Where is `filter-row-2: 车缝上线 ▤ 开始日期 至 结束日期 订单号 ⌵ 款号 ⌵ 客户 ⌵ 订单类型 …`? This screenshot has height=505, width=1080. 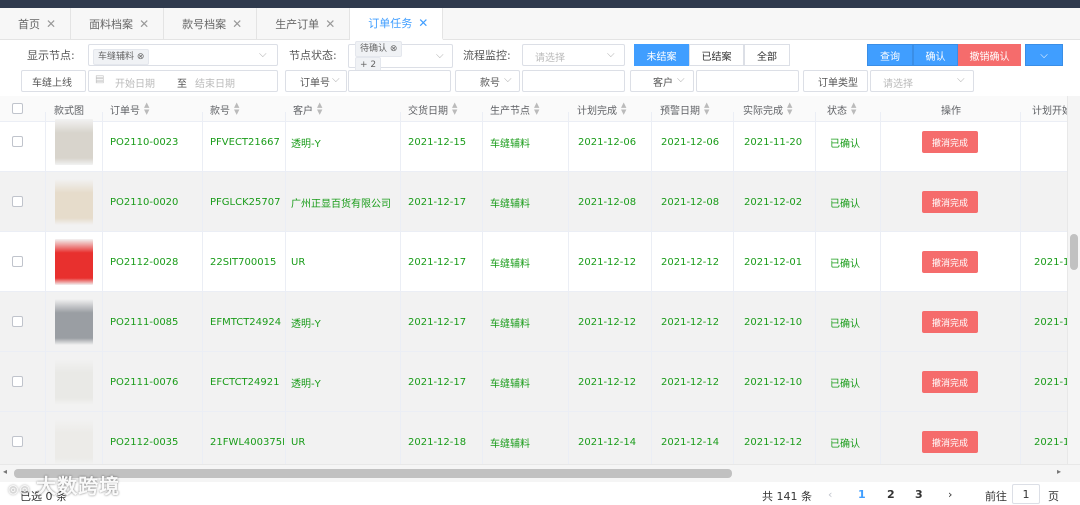
filter-row-2: 车缝上线 ▤ 开始日期 至 结束日期 订单号 ⌵ 款号 ⌵ 客户 ⌵ 订单类型 … is located at coordinates (540, 82).